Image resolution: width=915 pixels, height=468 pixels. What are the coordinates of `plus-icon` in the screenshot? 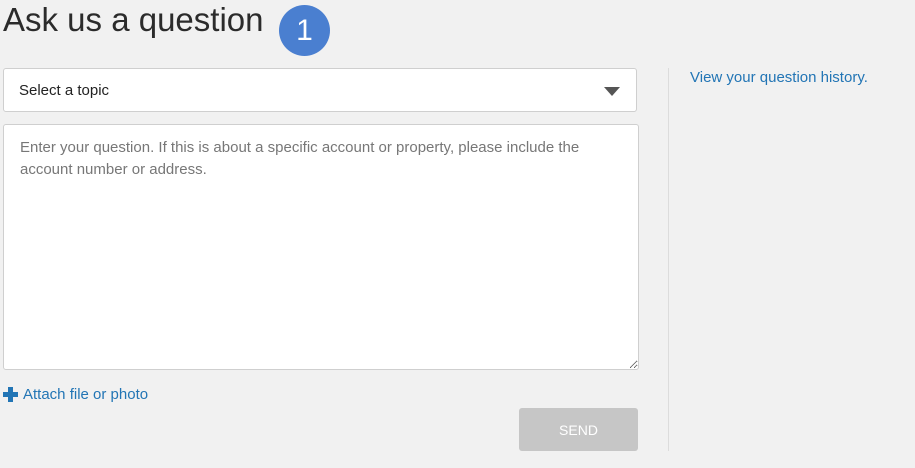 It's located at (10, 394).